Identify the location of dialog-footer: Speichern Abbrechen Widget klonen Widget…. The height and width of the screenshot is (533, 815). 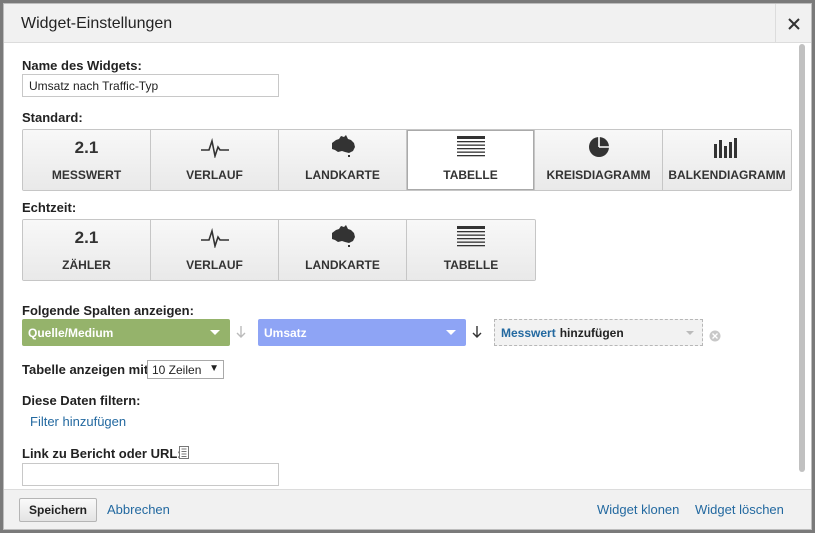
(407, 509).